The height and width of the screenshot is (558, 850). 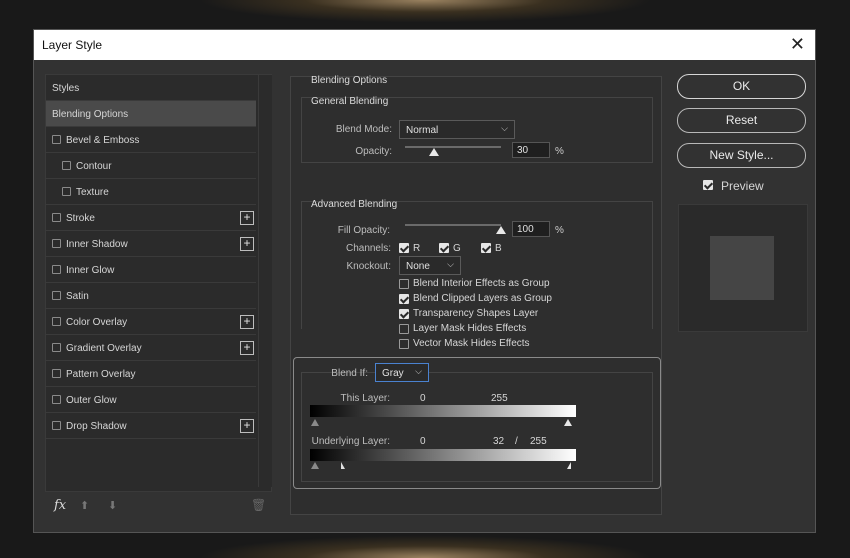 What do you see at coordinates (486, 248) in the screenshot?
I see `channel-b-checkbox` at bounding box center [486, 248].